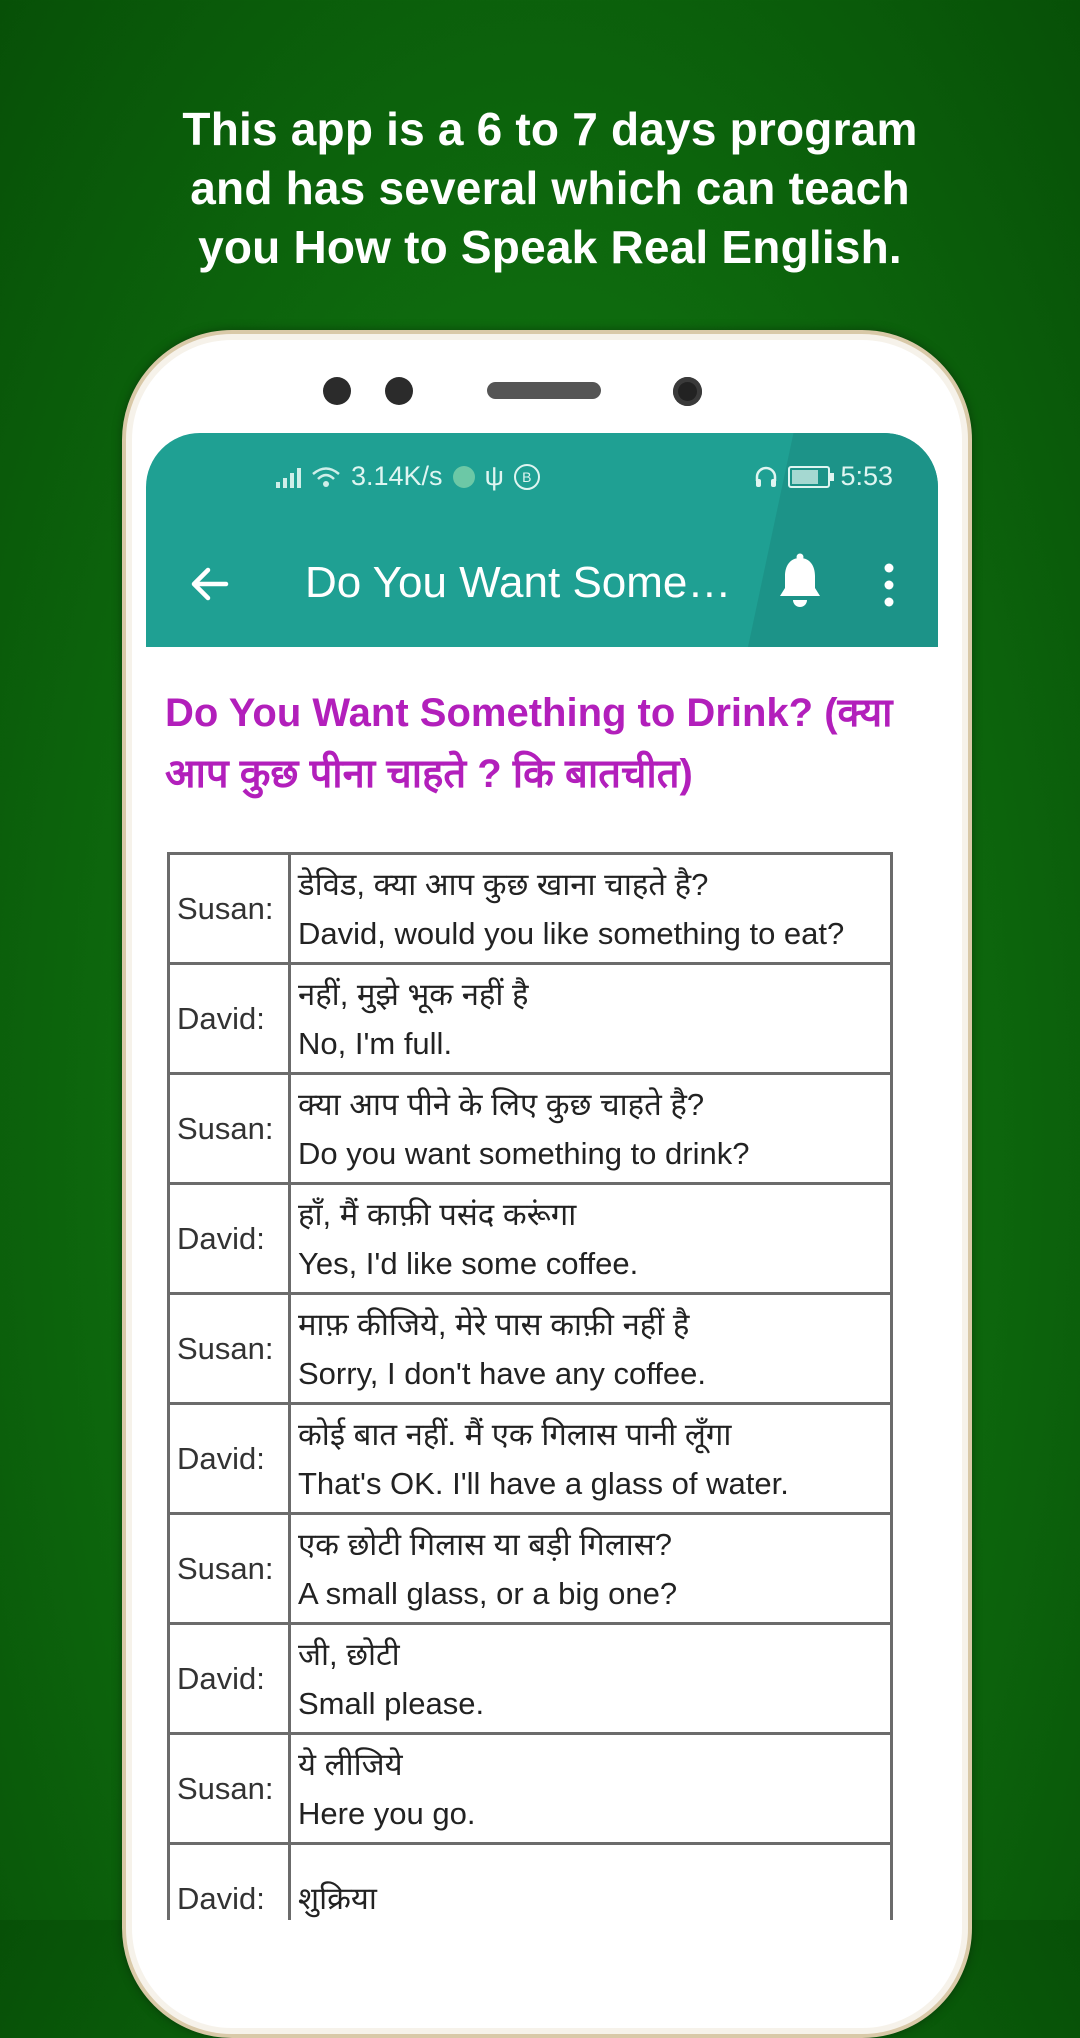 The image size is (1080, 2038). Describe the element at coordinates (550, 247) in the screenshot. I see `promo-line-3: you How to Speak Real English.` at that location.